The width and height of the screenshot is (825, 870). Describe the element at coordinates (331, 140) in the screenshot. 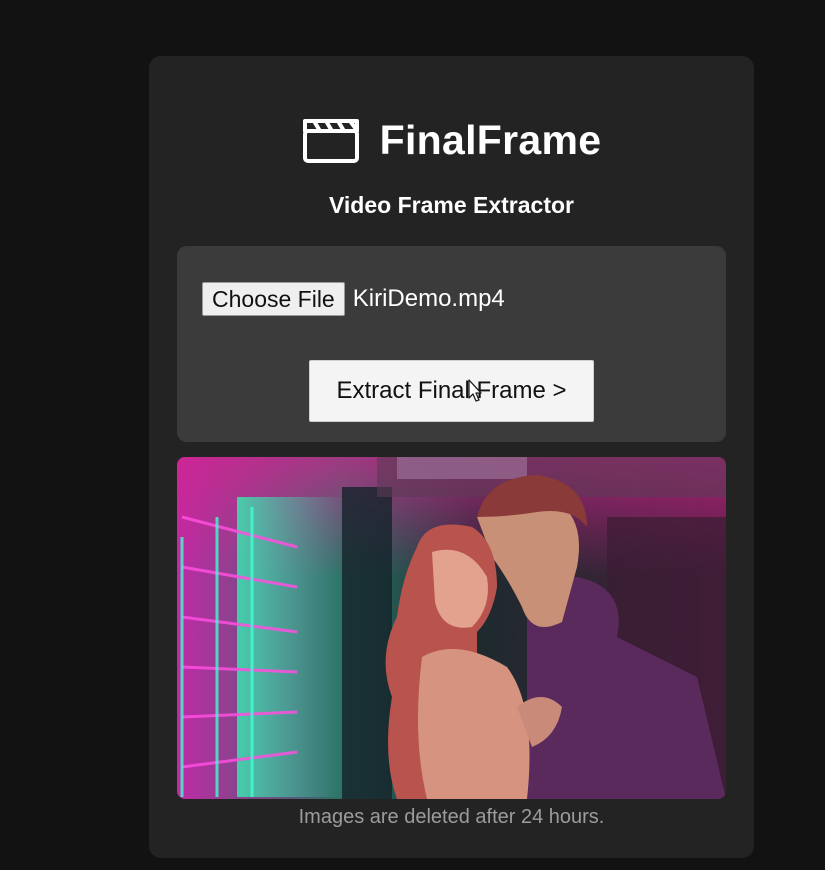

I see `clapperboard-icon` at that location.